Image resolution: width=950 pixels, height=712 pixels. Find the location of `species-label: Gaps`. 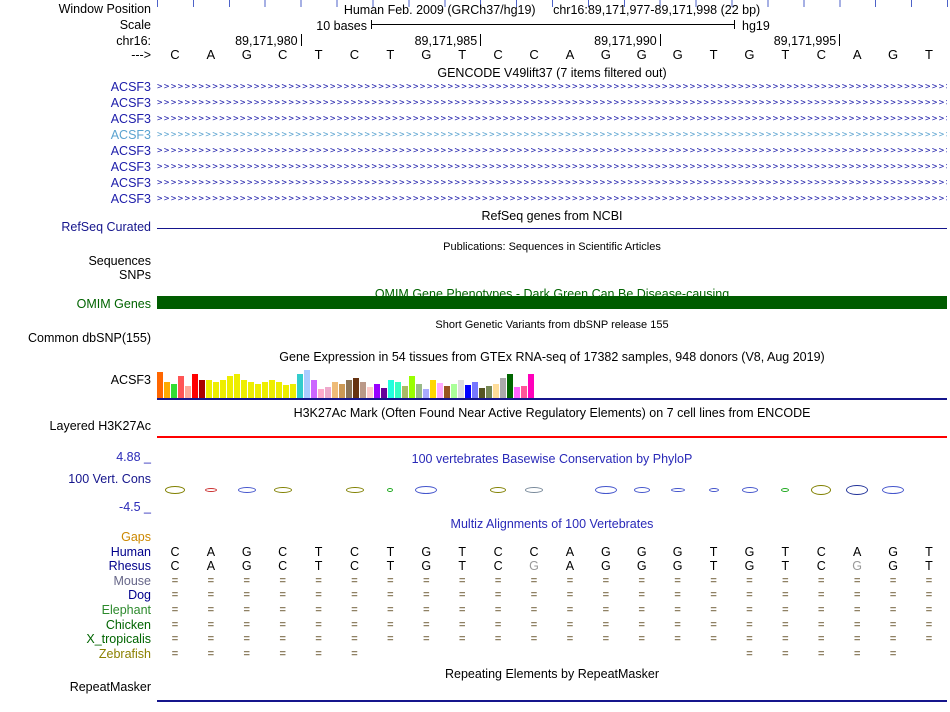

species-label: Gaps is located at coordinates (75, 537).